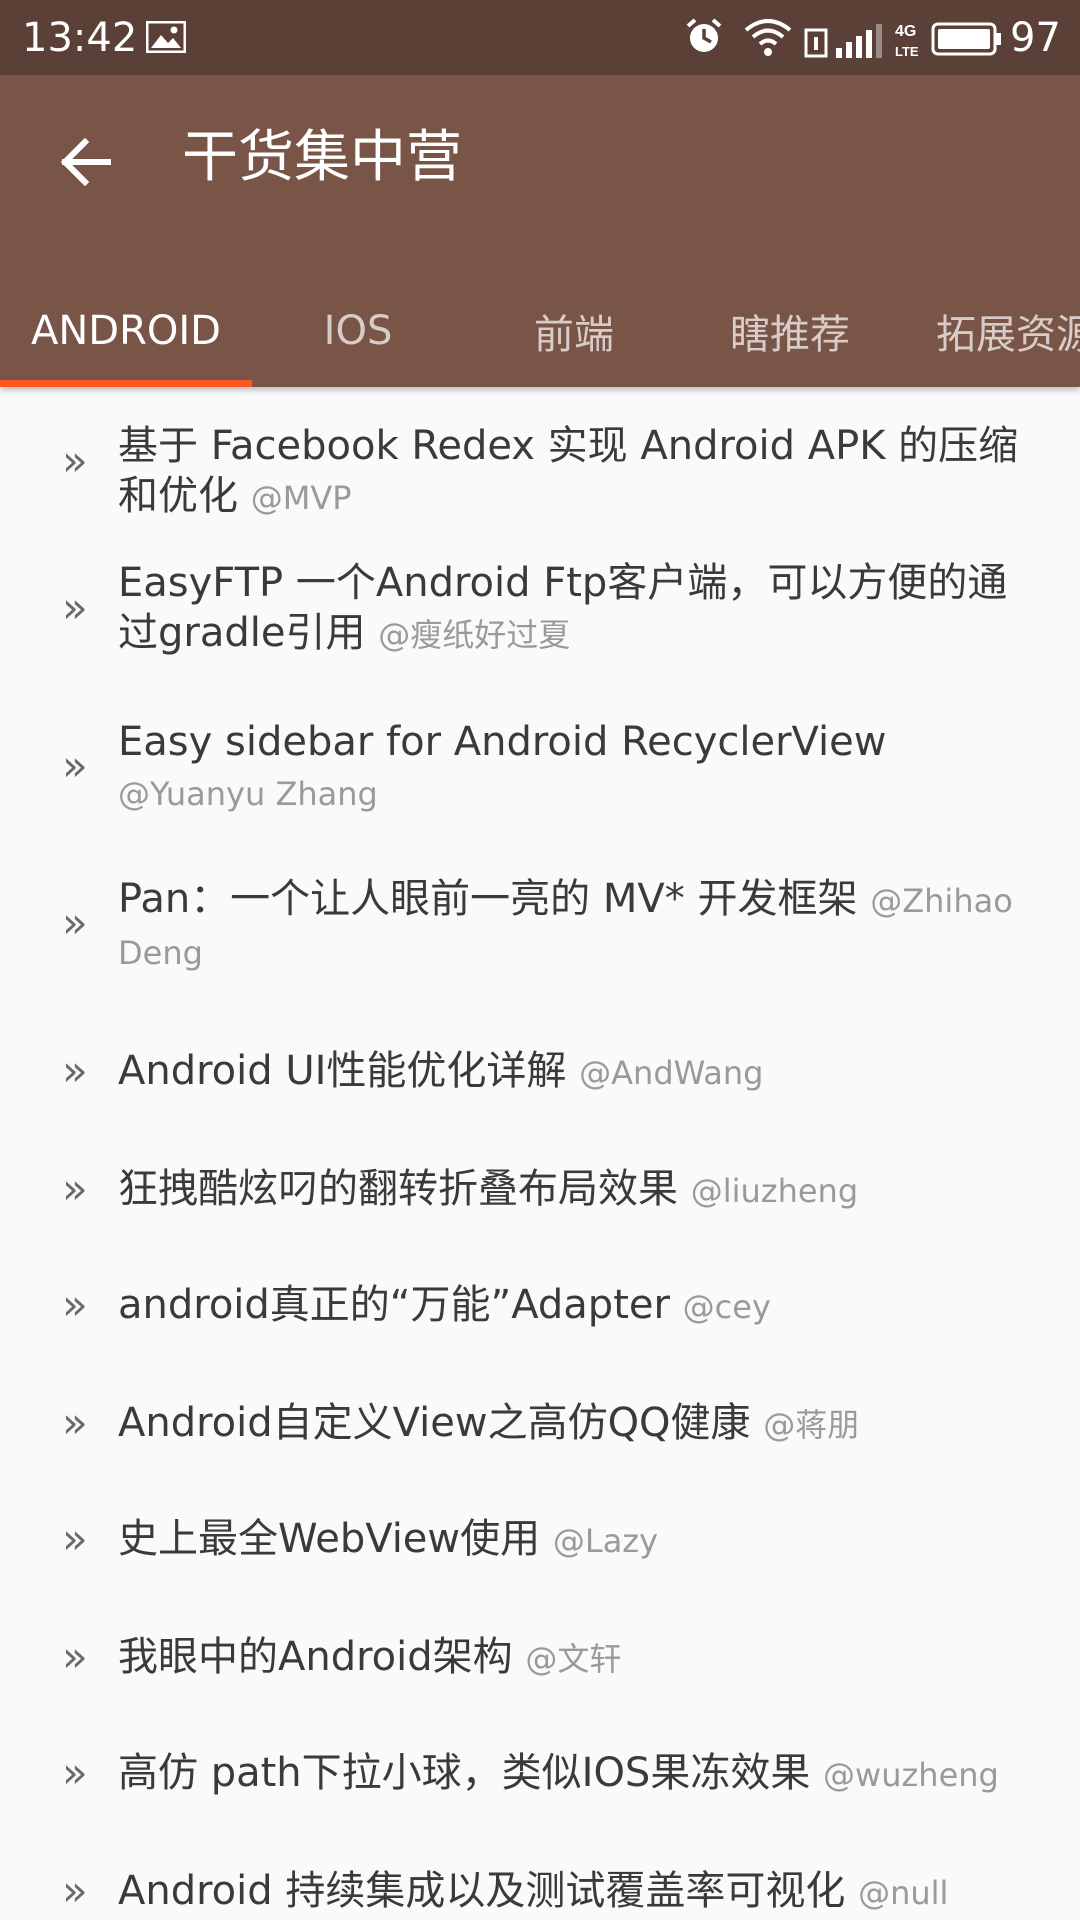  Describe the element at coordinates (126, 383) in the screenshot. I see `tab-indicator` at that location.